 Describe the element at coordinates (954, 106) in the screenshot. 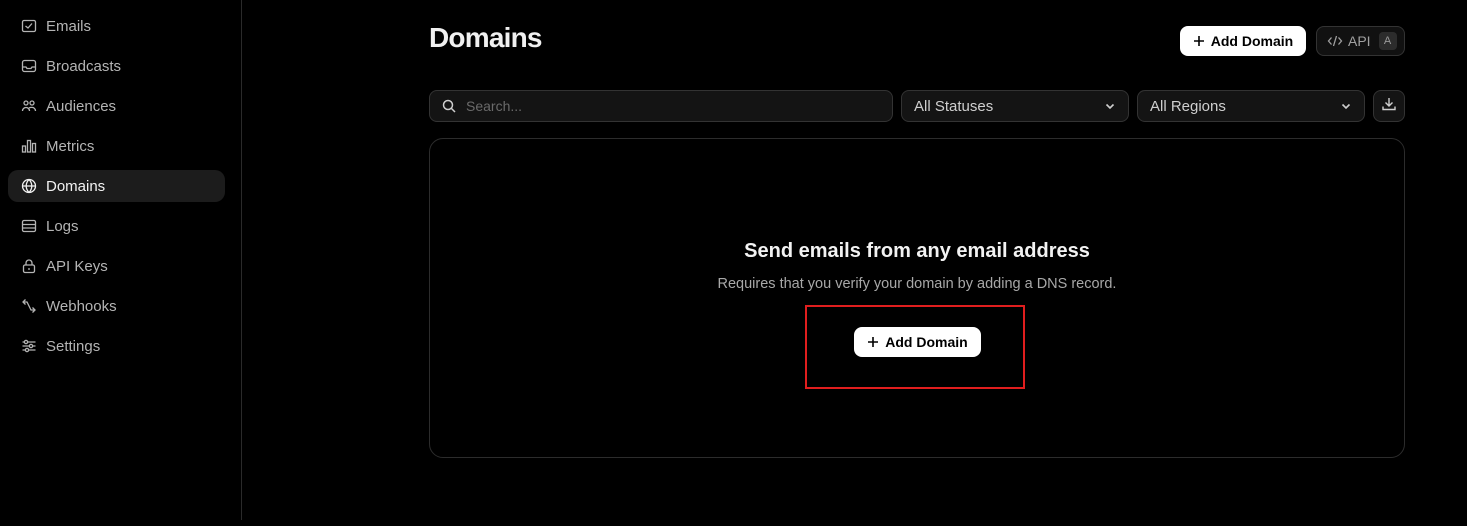

I see `status-select-value: All Statuses` at that location.